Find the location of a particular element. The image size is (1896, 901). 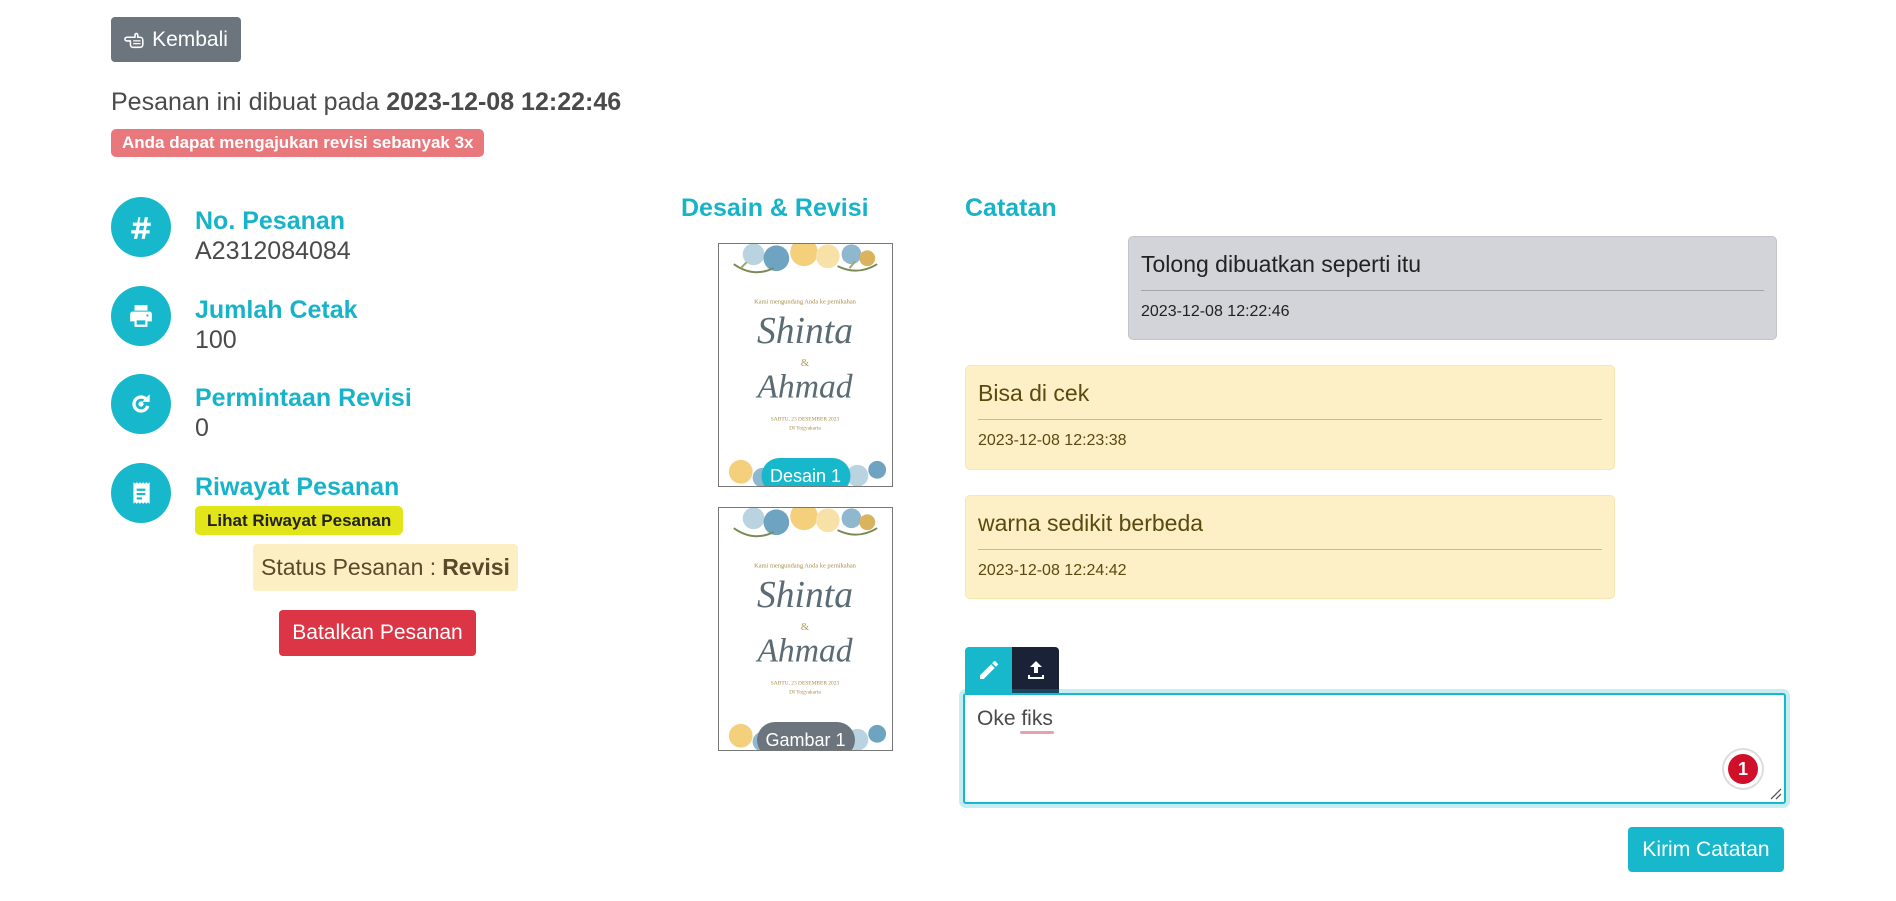

grammar-check-badge: 1 is located at coordinates (1743, 769).